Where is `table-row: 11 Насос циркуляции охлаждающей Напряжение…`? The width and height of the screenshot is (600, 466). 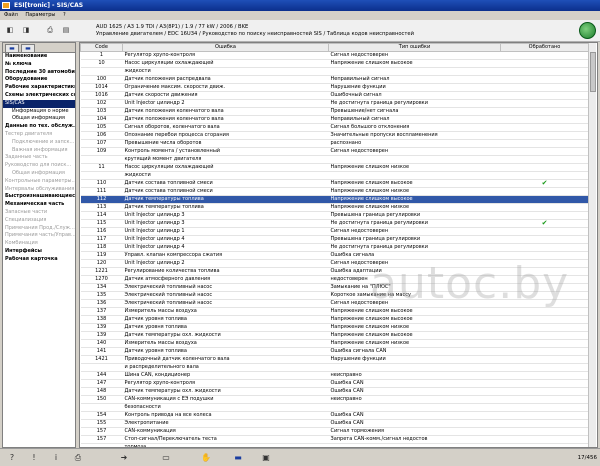
table-row: 11 Насос циркуляции охлаждающей Напряжение… is located at coordinates (334, 167).